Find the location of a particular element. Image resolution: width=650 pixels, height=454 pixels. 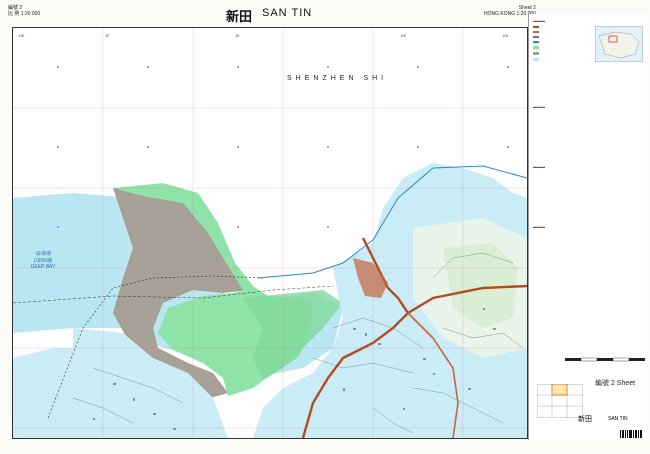

builtup-land-southwest is located at coordinates (43, 393).